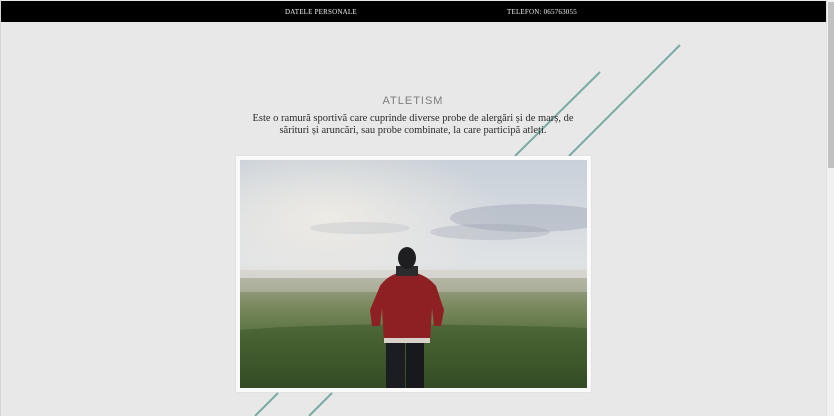  What do you see at coordinates (413, 11) in the screenshot?
I see `top-navigation-bar: DATELE PERSONALE TELEFON: 065763055` at bounding box center [413, 11].